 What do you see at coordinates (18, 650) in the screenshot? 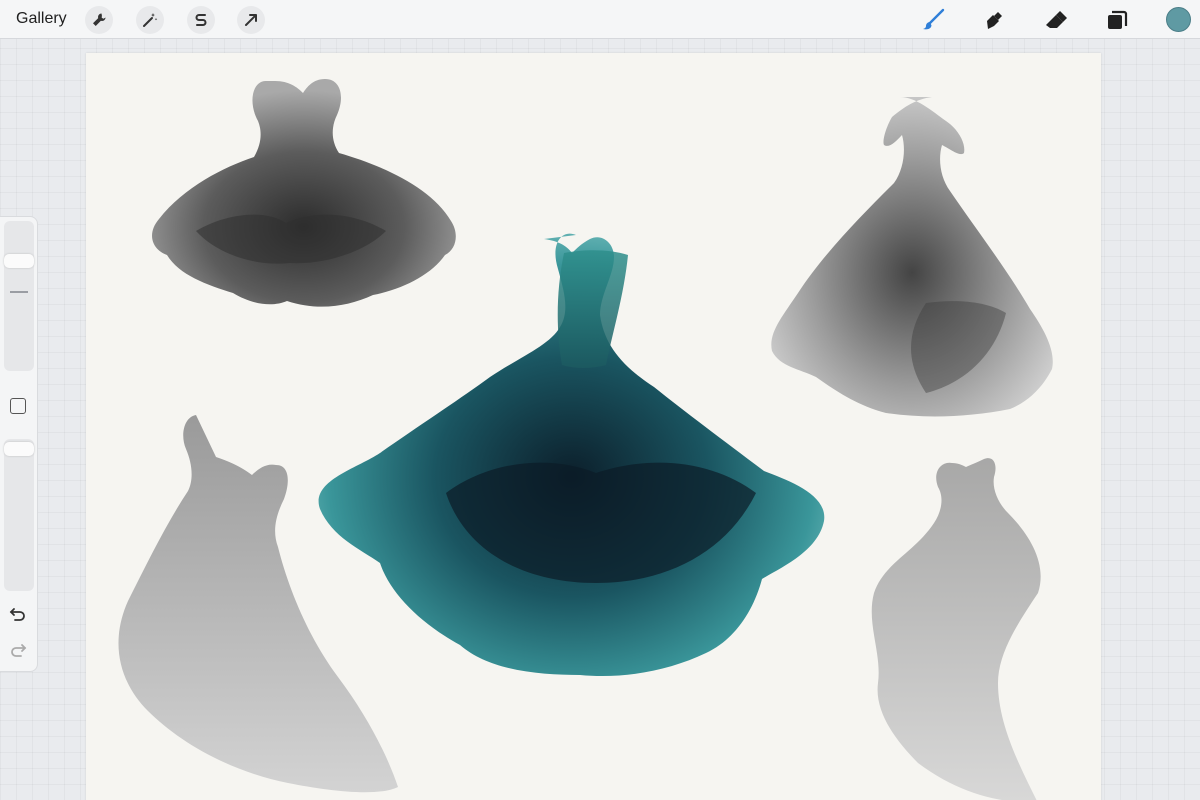
I see `redo-icon` at bounding box center [18, 650].